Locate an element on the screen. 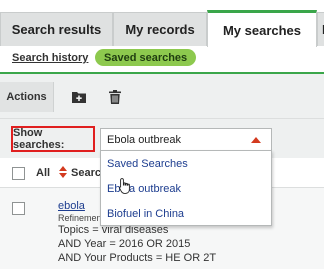  tab-my-searches: My searches is located at coordinates (262, 28).